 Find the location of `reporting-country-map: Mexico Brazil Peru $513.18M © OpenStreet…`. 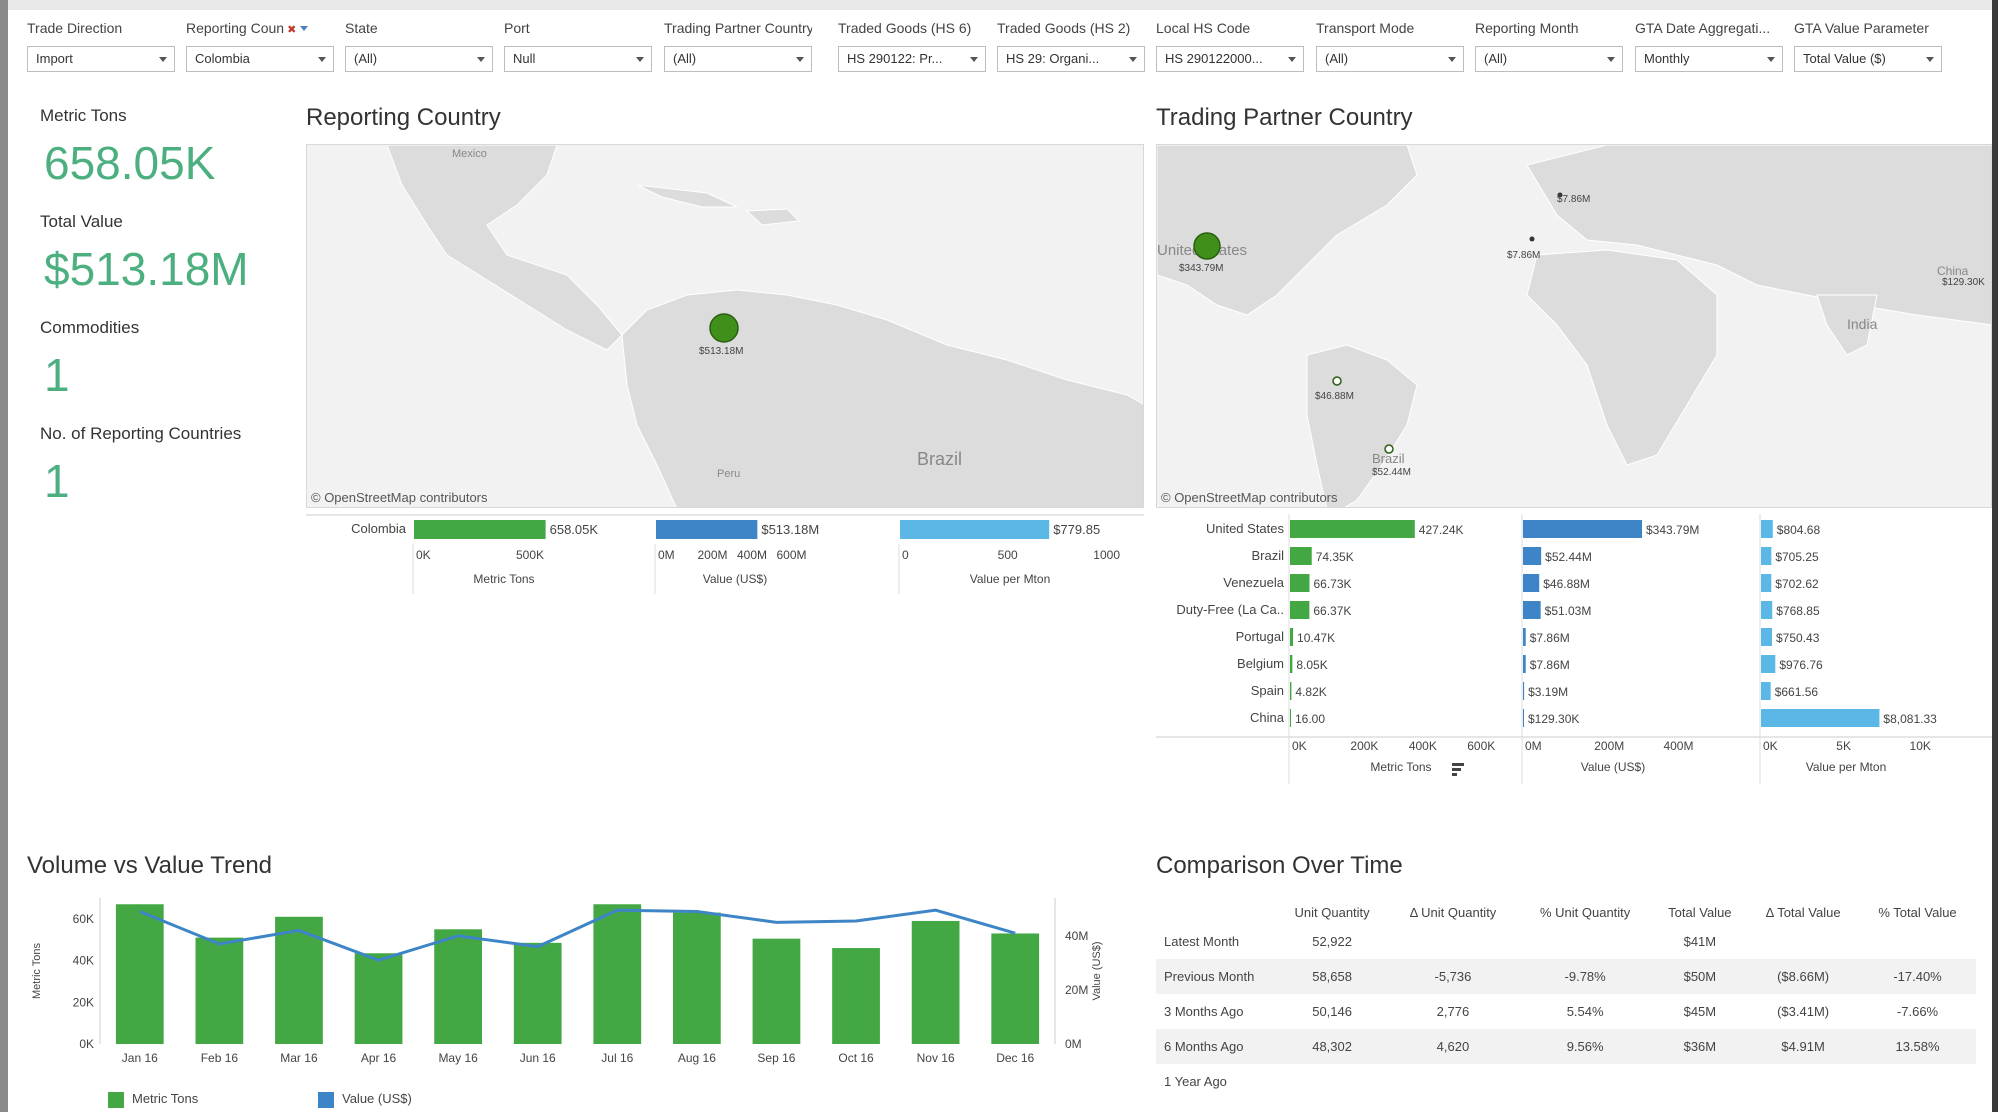

reporting-country-map: Mexico Brazil Peru $513.18M © OpenStreet… is located at coordinates (725, 326).